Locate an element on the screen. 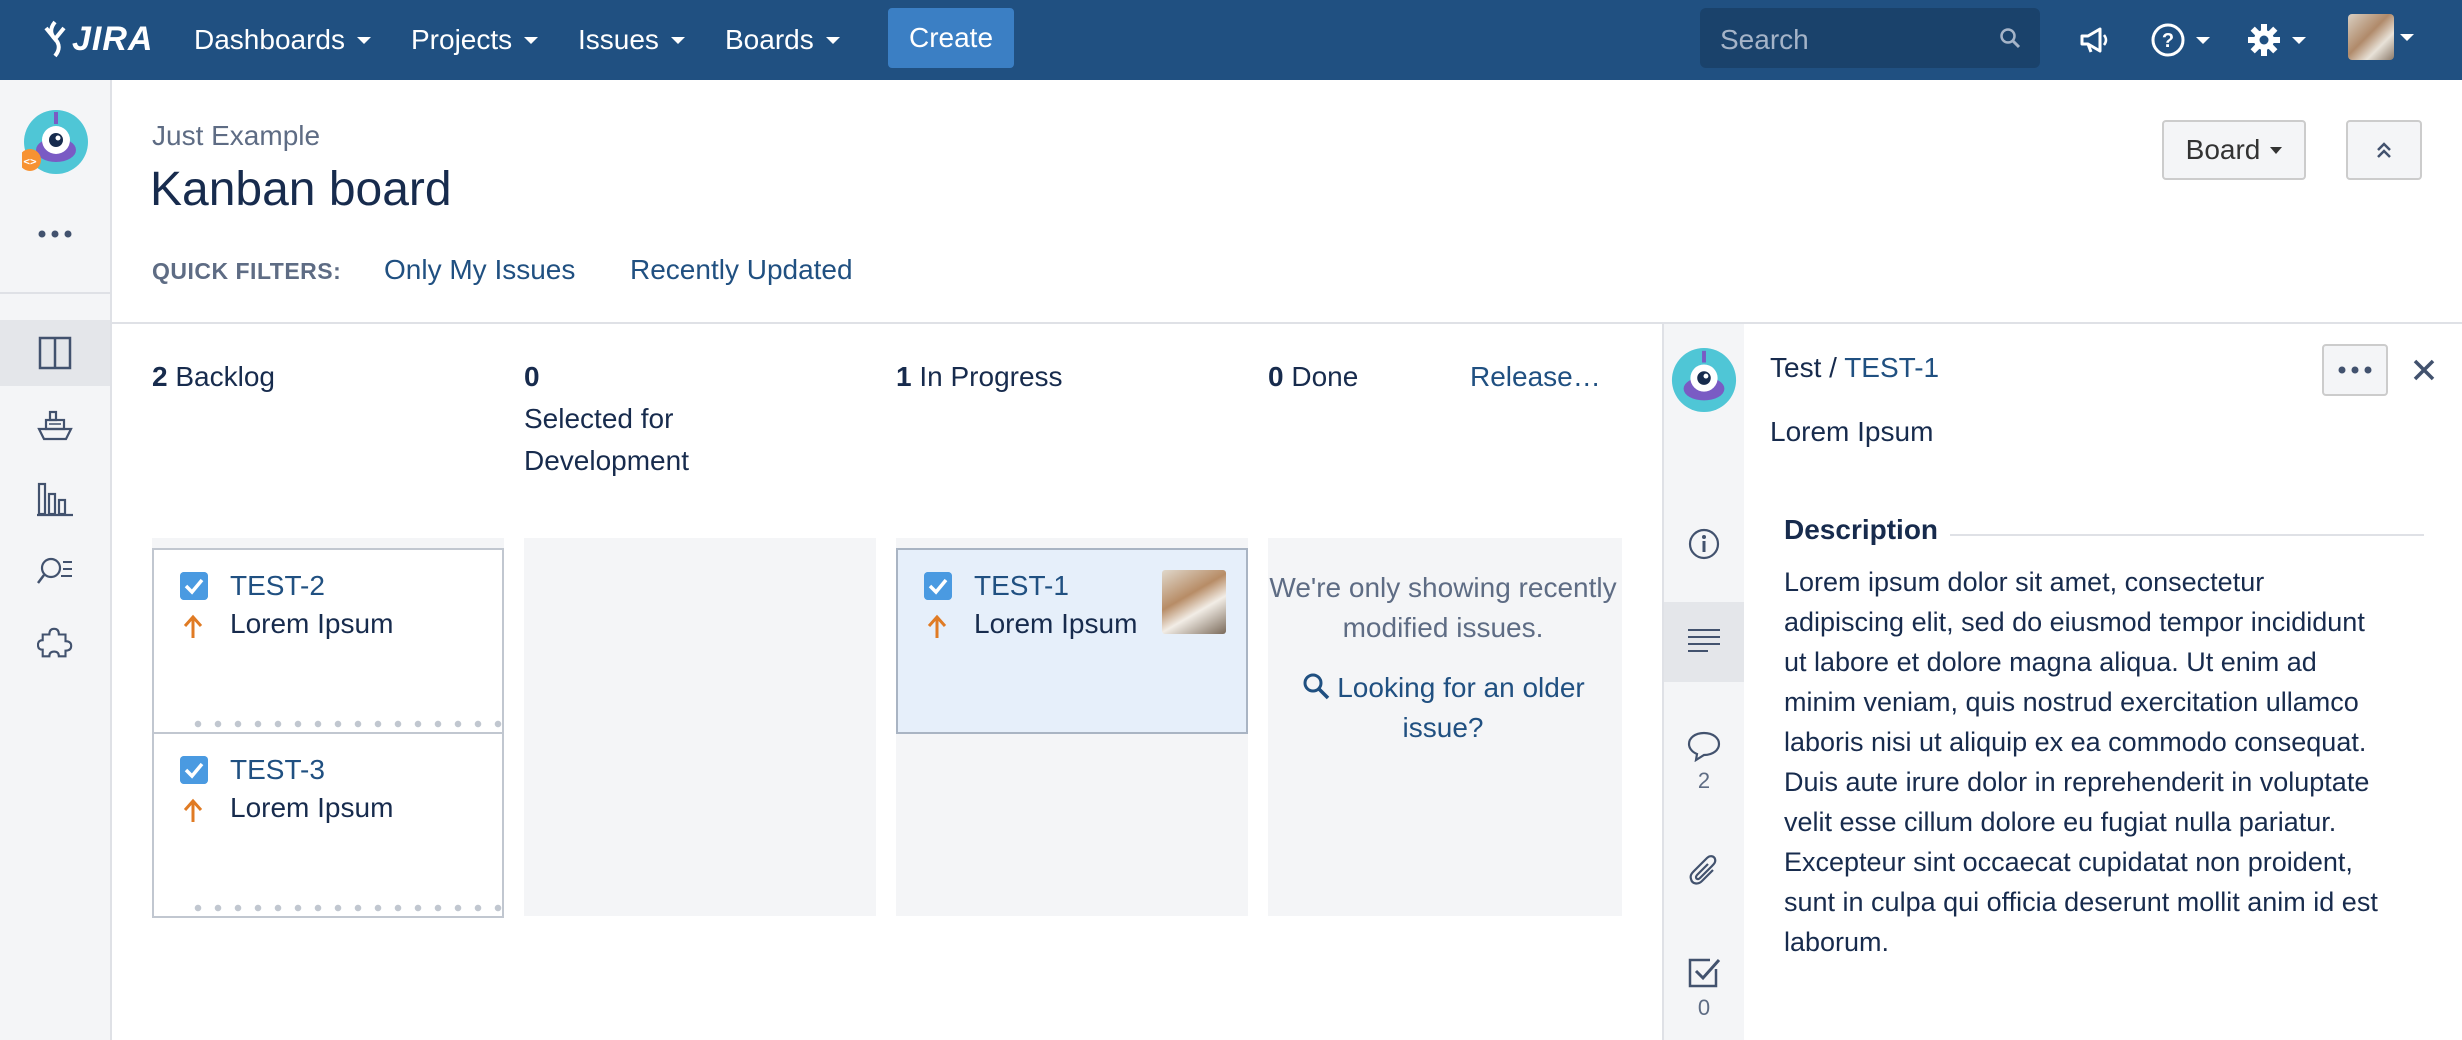 Image resolution: width=2462 pixels, height=1040 pixels. detail-nav-comments: 2 is located at coordinates (1704, 762).